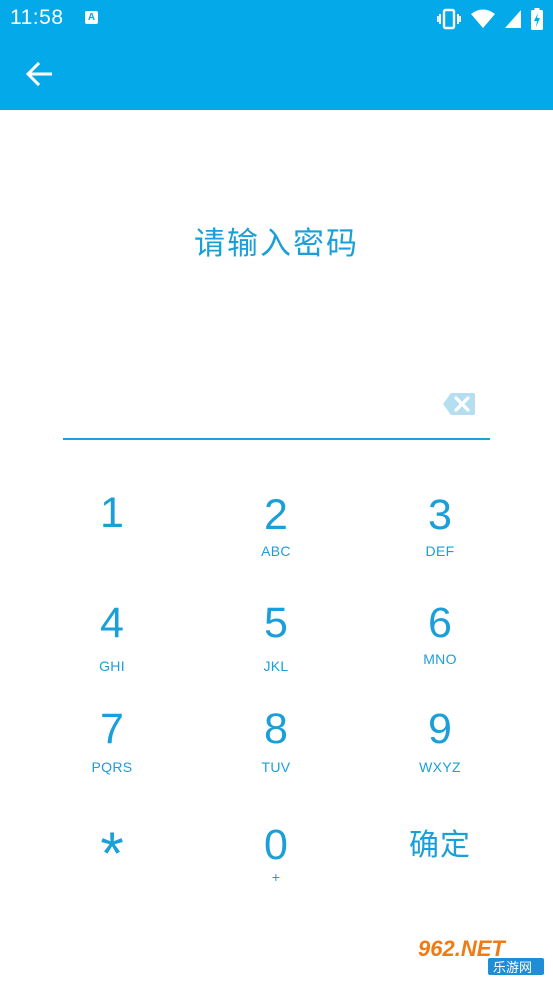  What do you see at coordinates (449, 19) in the screenshot?
I see `vibrate-icon` at bounding box center [449, 19].